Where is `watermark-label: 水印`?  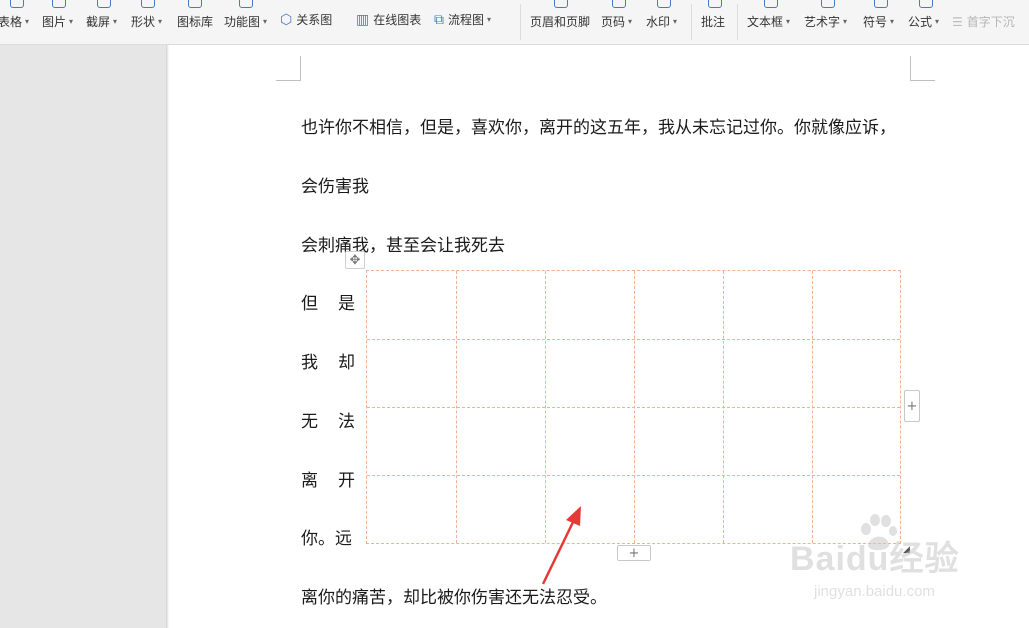
watermark-label: 水印 is located at coordinates (658, 22).